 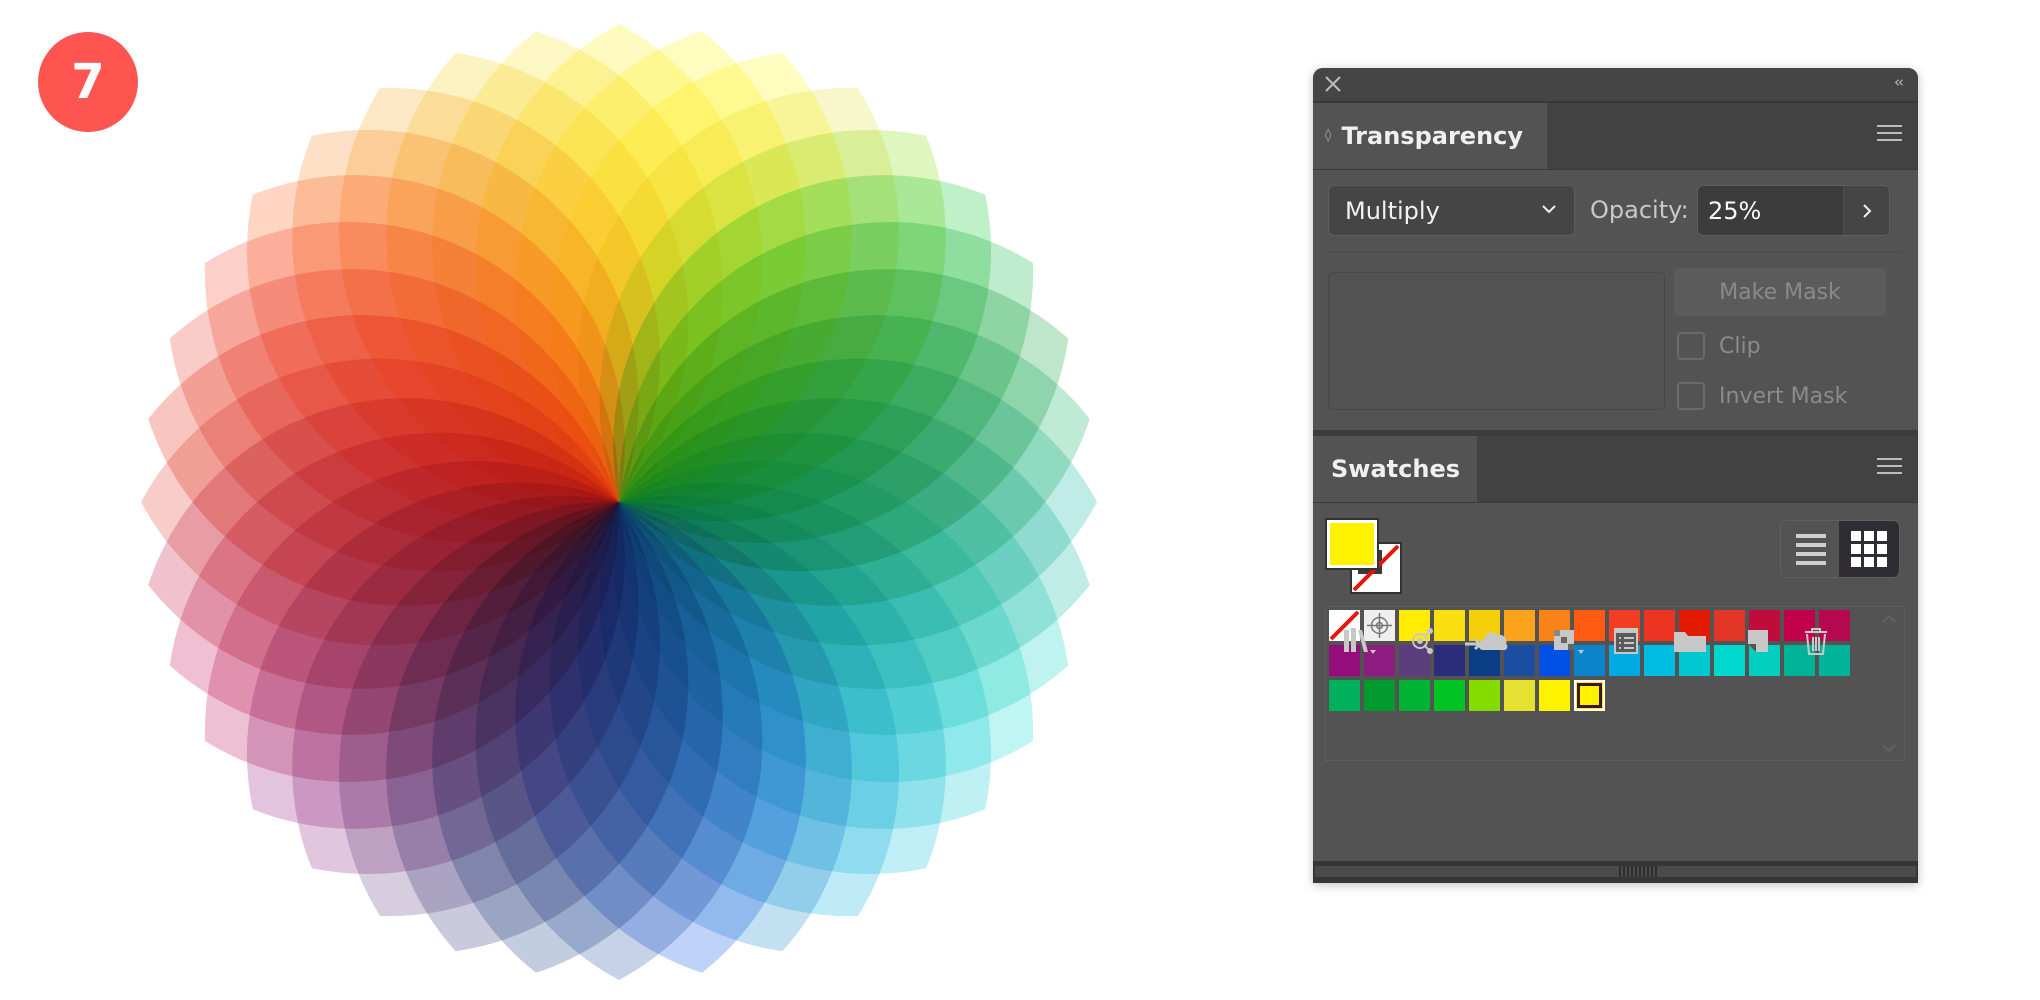 What do you see at coordinates (1496, 341) in the screenshot?
I see `object-mask-thumbnail` at bounding box center [1496, 341].